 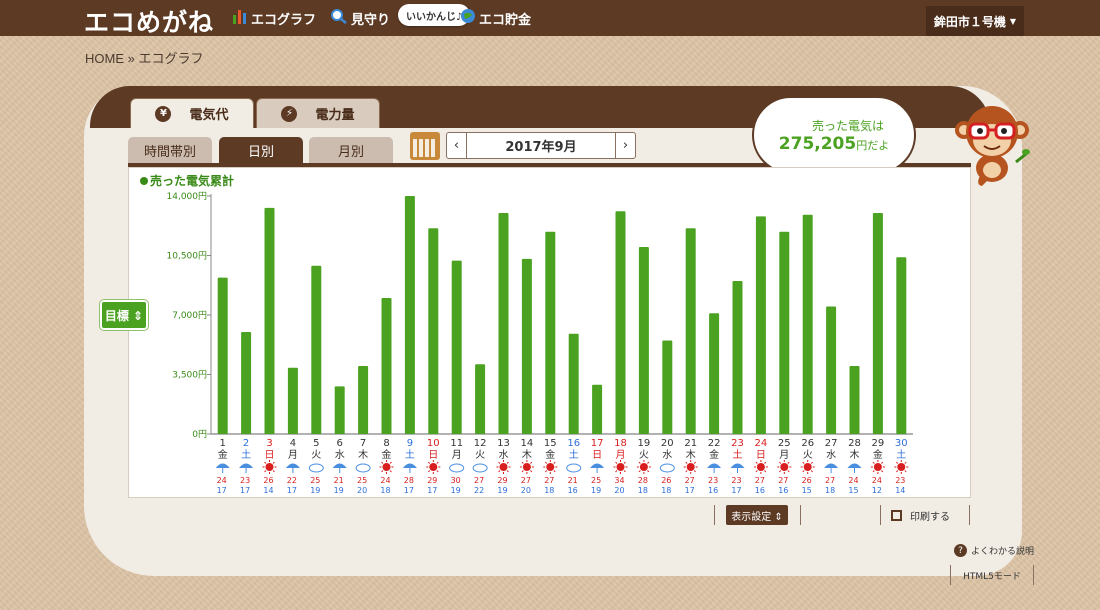 I want to click on x-day-label: 9, so click(x=410, y=443).